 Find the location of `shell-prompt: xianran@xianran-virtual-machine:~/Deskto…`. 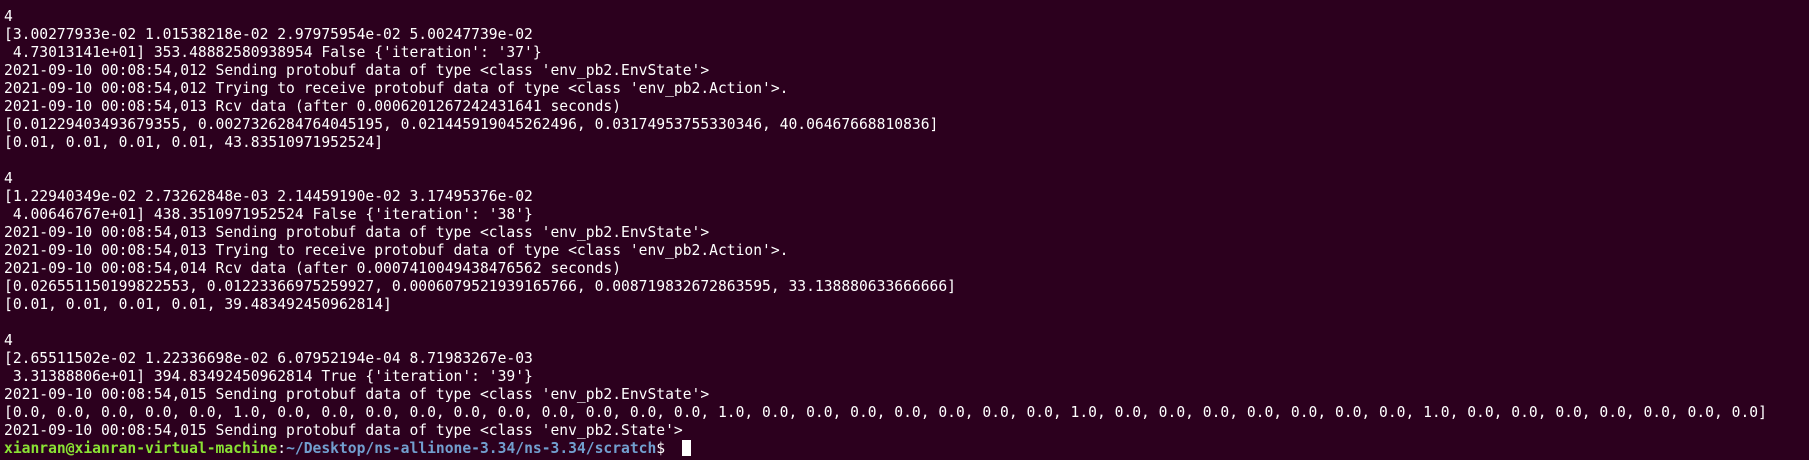

shell-prompt: xianran@xianran-virtual-machine:~/Deskto… is located at coordinates (905, 449).